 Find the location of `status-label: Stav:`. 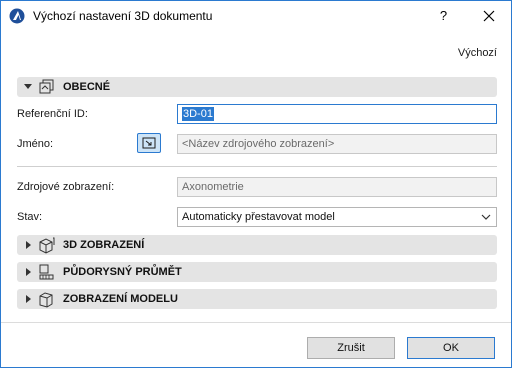

status-label: Stav: is located at coordinates (30, 217).